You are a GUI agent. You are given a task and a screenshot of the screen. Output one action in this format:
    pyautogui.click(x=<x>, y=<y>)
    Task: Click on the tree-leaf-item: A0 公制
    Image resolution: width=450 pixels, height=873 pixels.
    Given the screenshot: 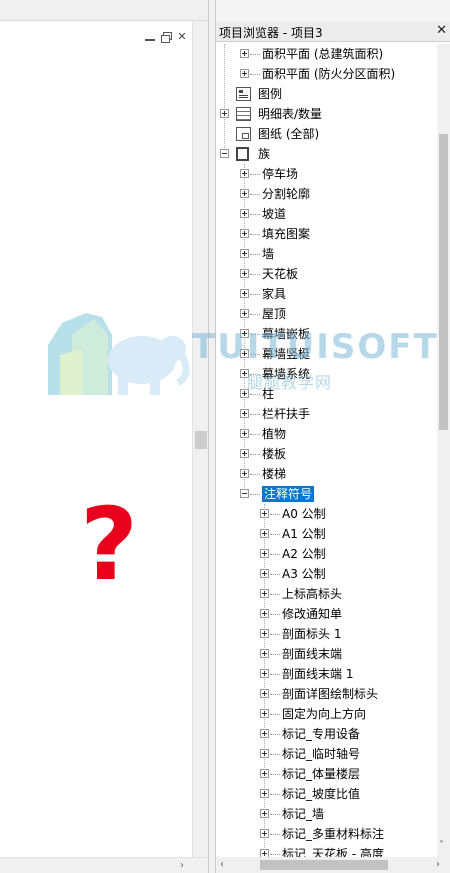 What is the action you would take?
    pyautogui.click(x=326, y=514)
    